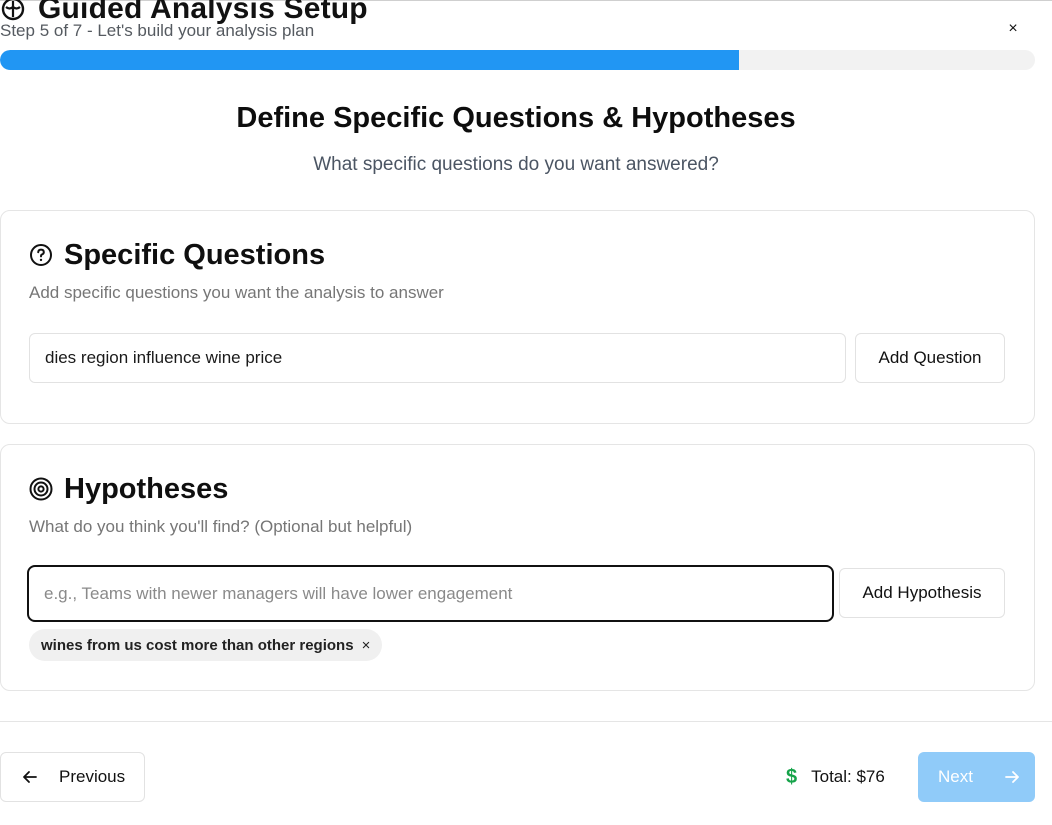  I want to click on dollar-icon: $, so click(792, 776).